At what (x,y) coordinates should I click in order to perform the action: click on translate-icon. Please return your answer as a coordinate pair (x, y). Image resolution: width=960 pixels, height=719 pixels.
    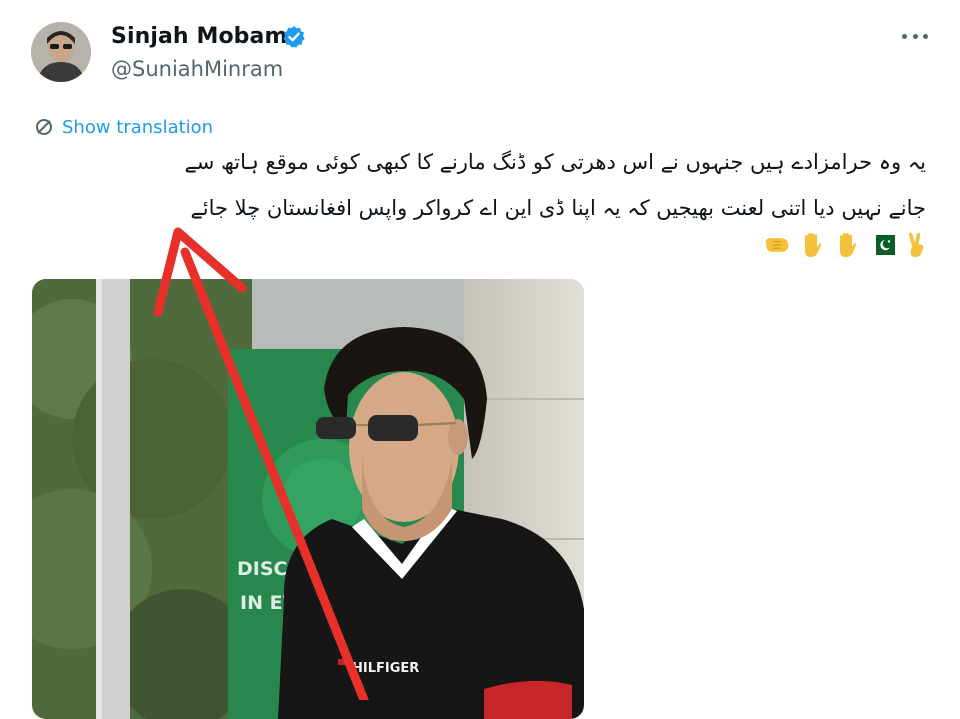
    Looking at the image, I should click on (44, 127).